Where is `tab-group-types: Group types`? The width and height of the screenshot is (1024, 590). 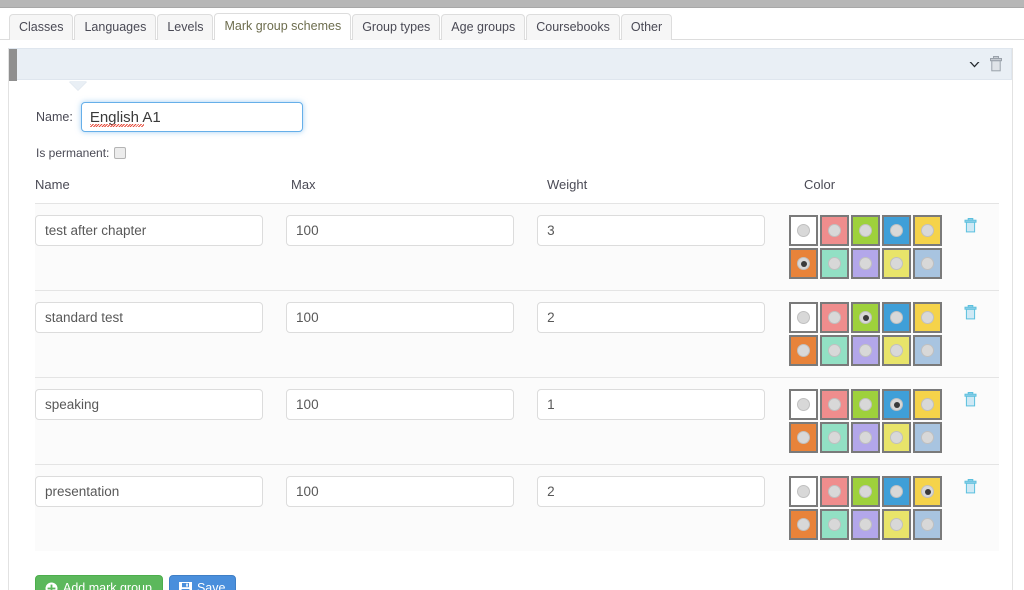
tab-group-types: Group types is located at coordinates (396, 27).